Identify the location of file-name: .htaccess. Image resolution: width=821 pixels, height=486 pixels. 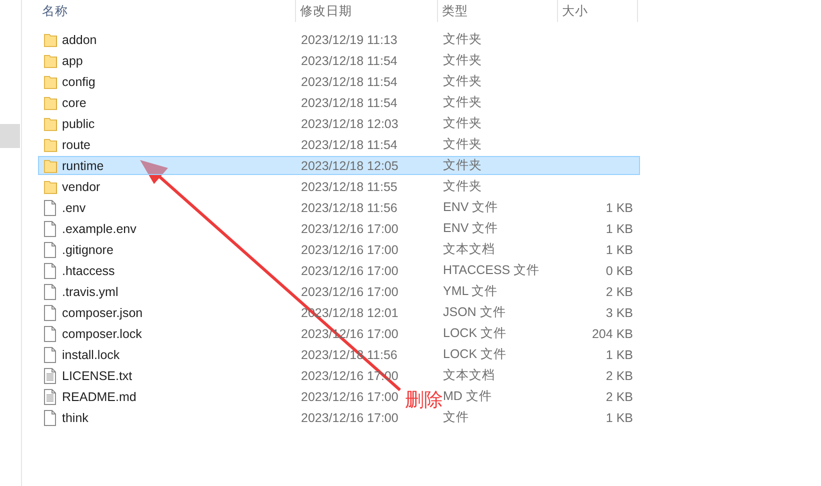
(88, 271).